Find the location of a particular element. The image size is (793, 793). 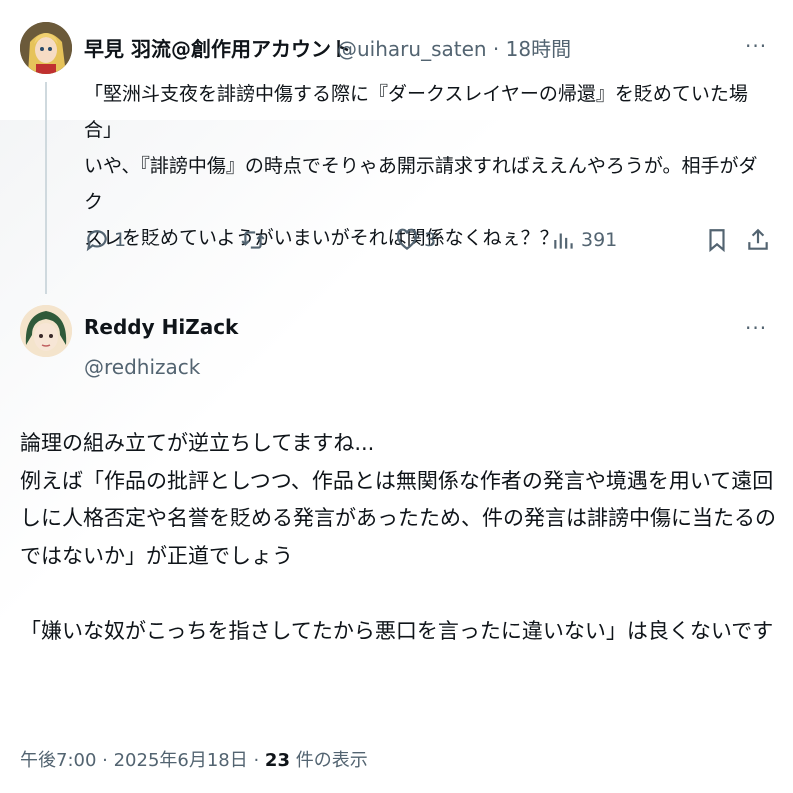

like-count: 3 is located at coordinates (430, 240).